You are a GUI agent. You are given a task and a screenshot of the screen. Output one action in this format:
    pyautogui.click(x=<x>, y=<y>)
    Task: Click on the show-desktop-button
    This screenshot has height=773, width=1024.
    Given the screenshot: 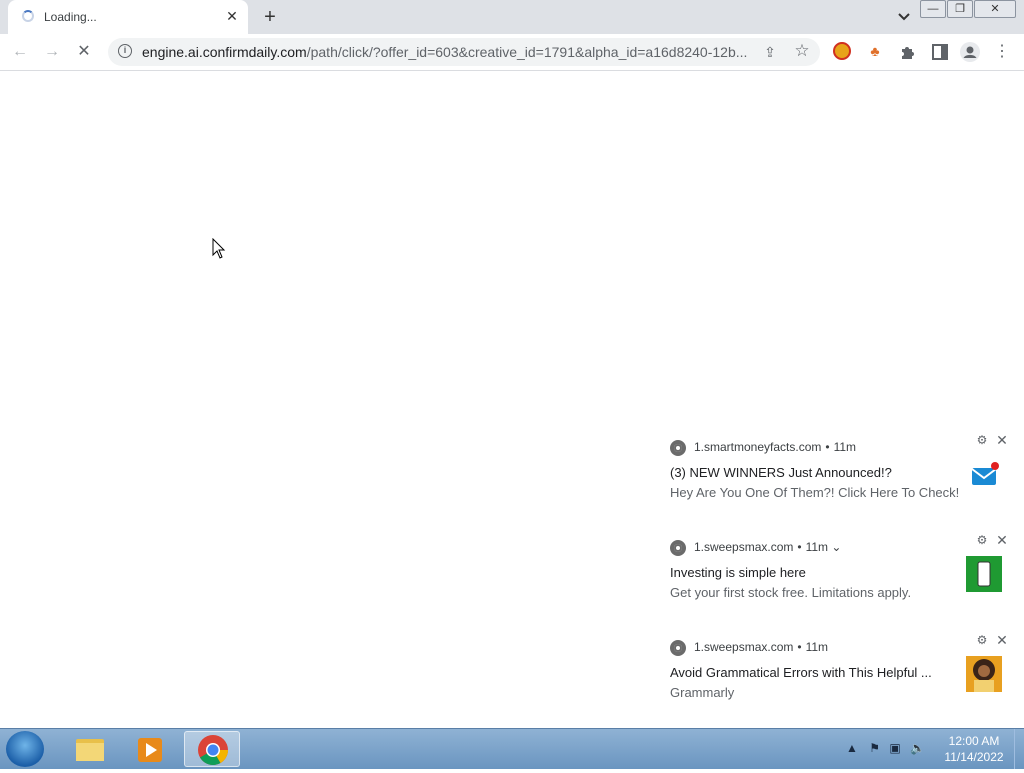 What is the action you would take?
    pyautogui.click(x=1019, y=749)
    